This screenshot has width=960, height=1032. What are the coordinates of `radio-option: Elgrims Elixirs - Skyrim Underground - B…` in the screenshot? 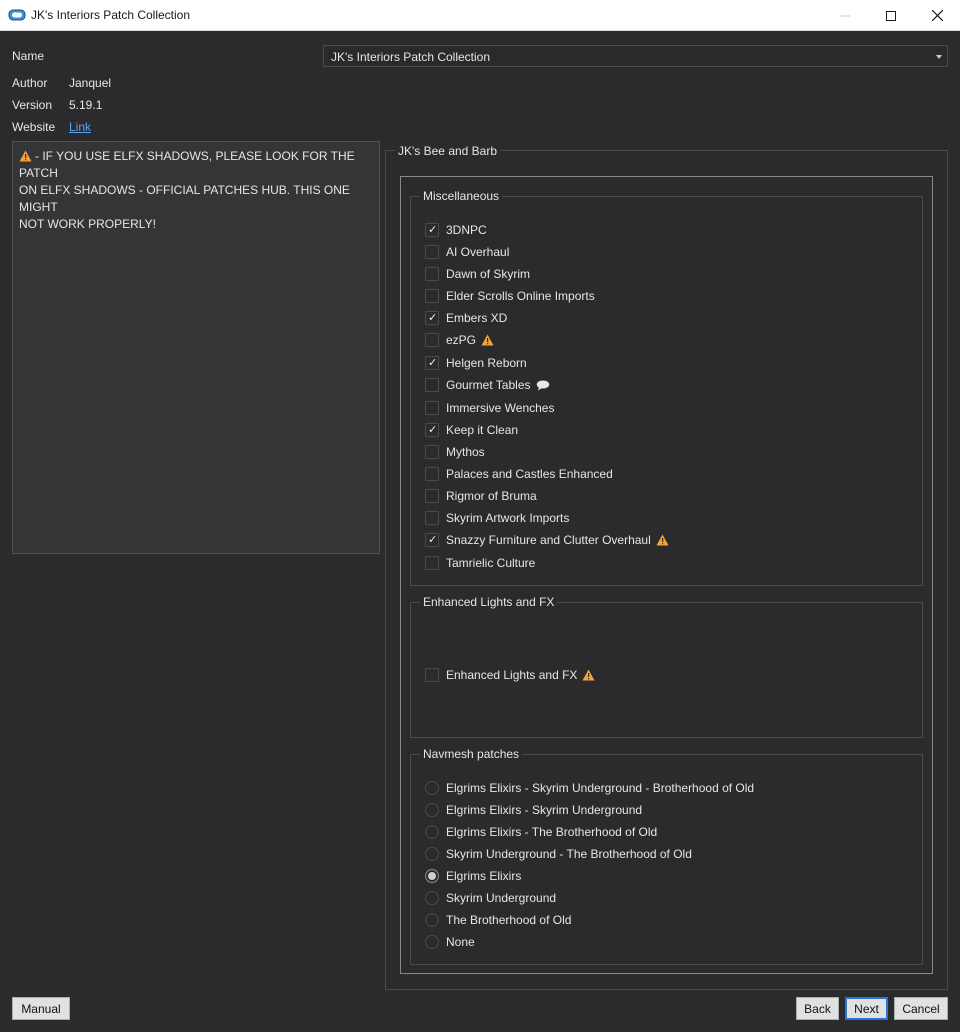 It's located at (589, 788).